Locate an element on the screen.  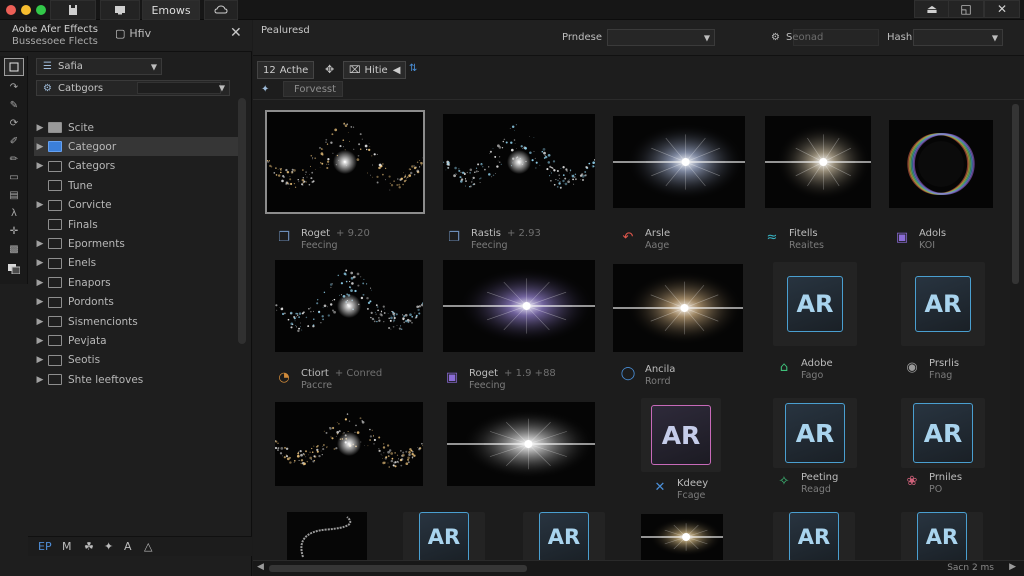
scroll-left-icon: ◀ is located at coordinates (260, 567).